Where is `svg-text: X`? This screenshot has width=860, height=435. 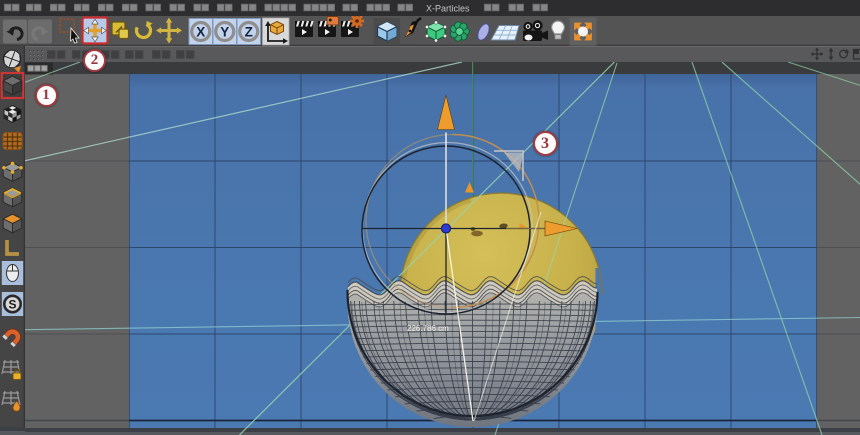 svg-text: X is located at coordinates (200, 31).